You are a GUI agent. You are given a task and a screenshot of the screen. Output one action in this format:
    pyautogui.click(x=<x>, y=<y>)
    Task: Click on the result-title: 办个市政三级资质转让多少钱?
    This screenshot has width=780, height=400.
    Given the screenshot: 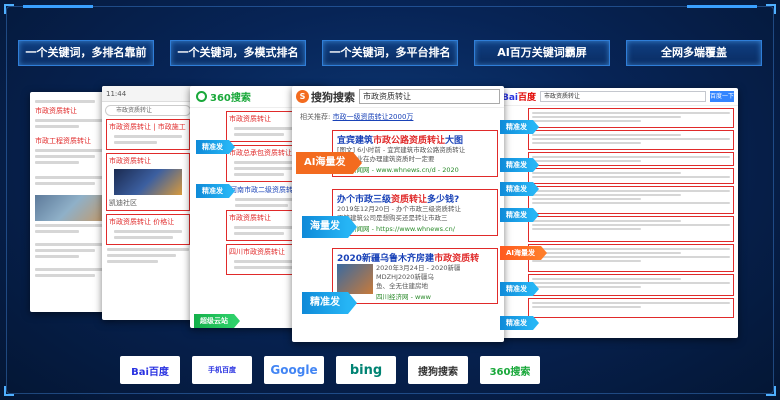 What is the action you would take?
    pyautogui.click(x=415, y=198)
    